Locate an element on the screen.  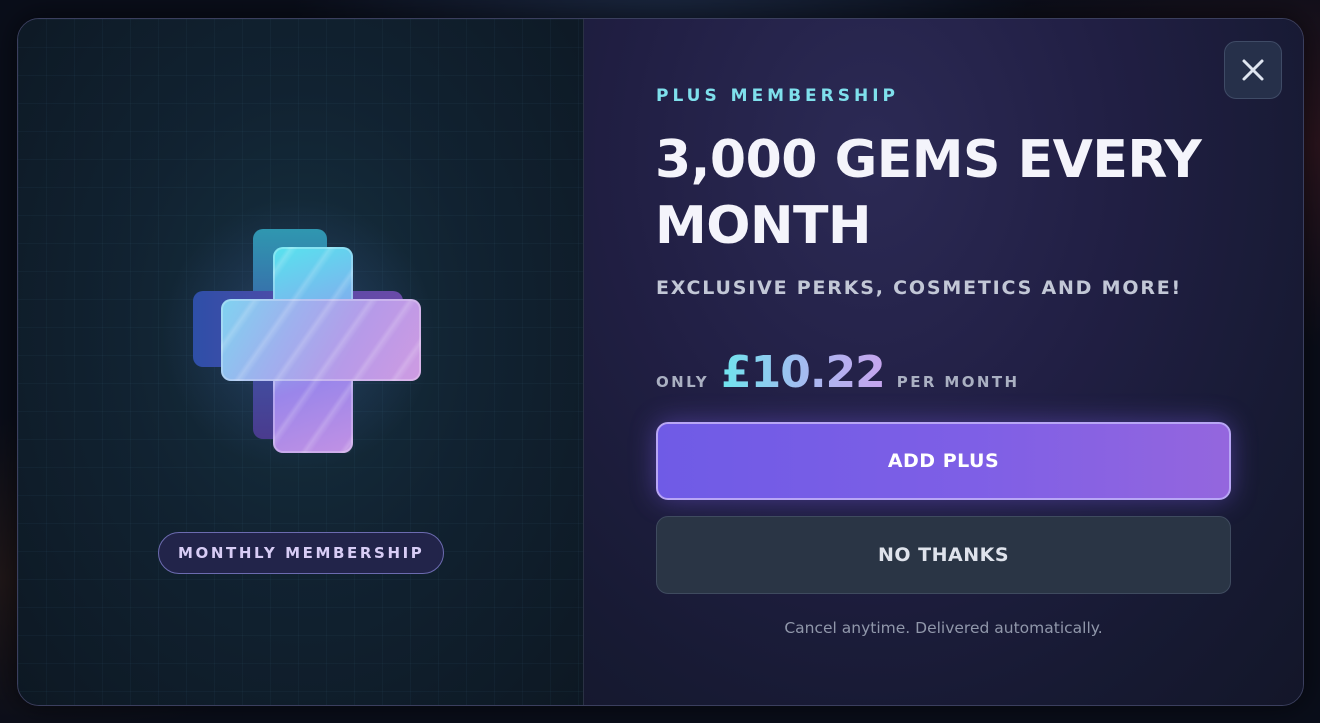
close-icon is located at coordinates (1253, 70).